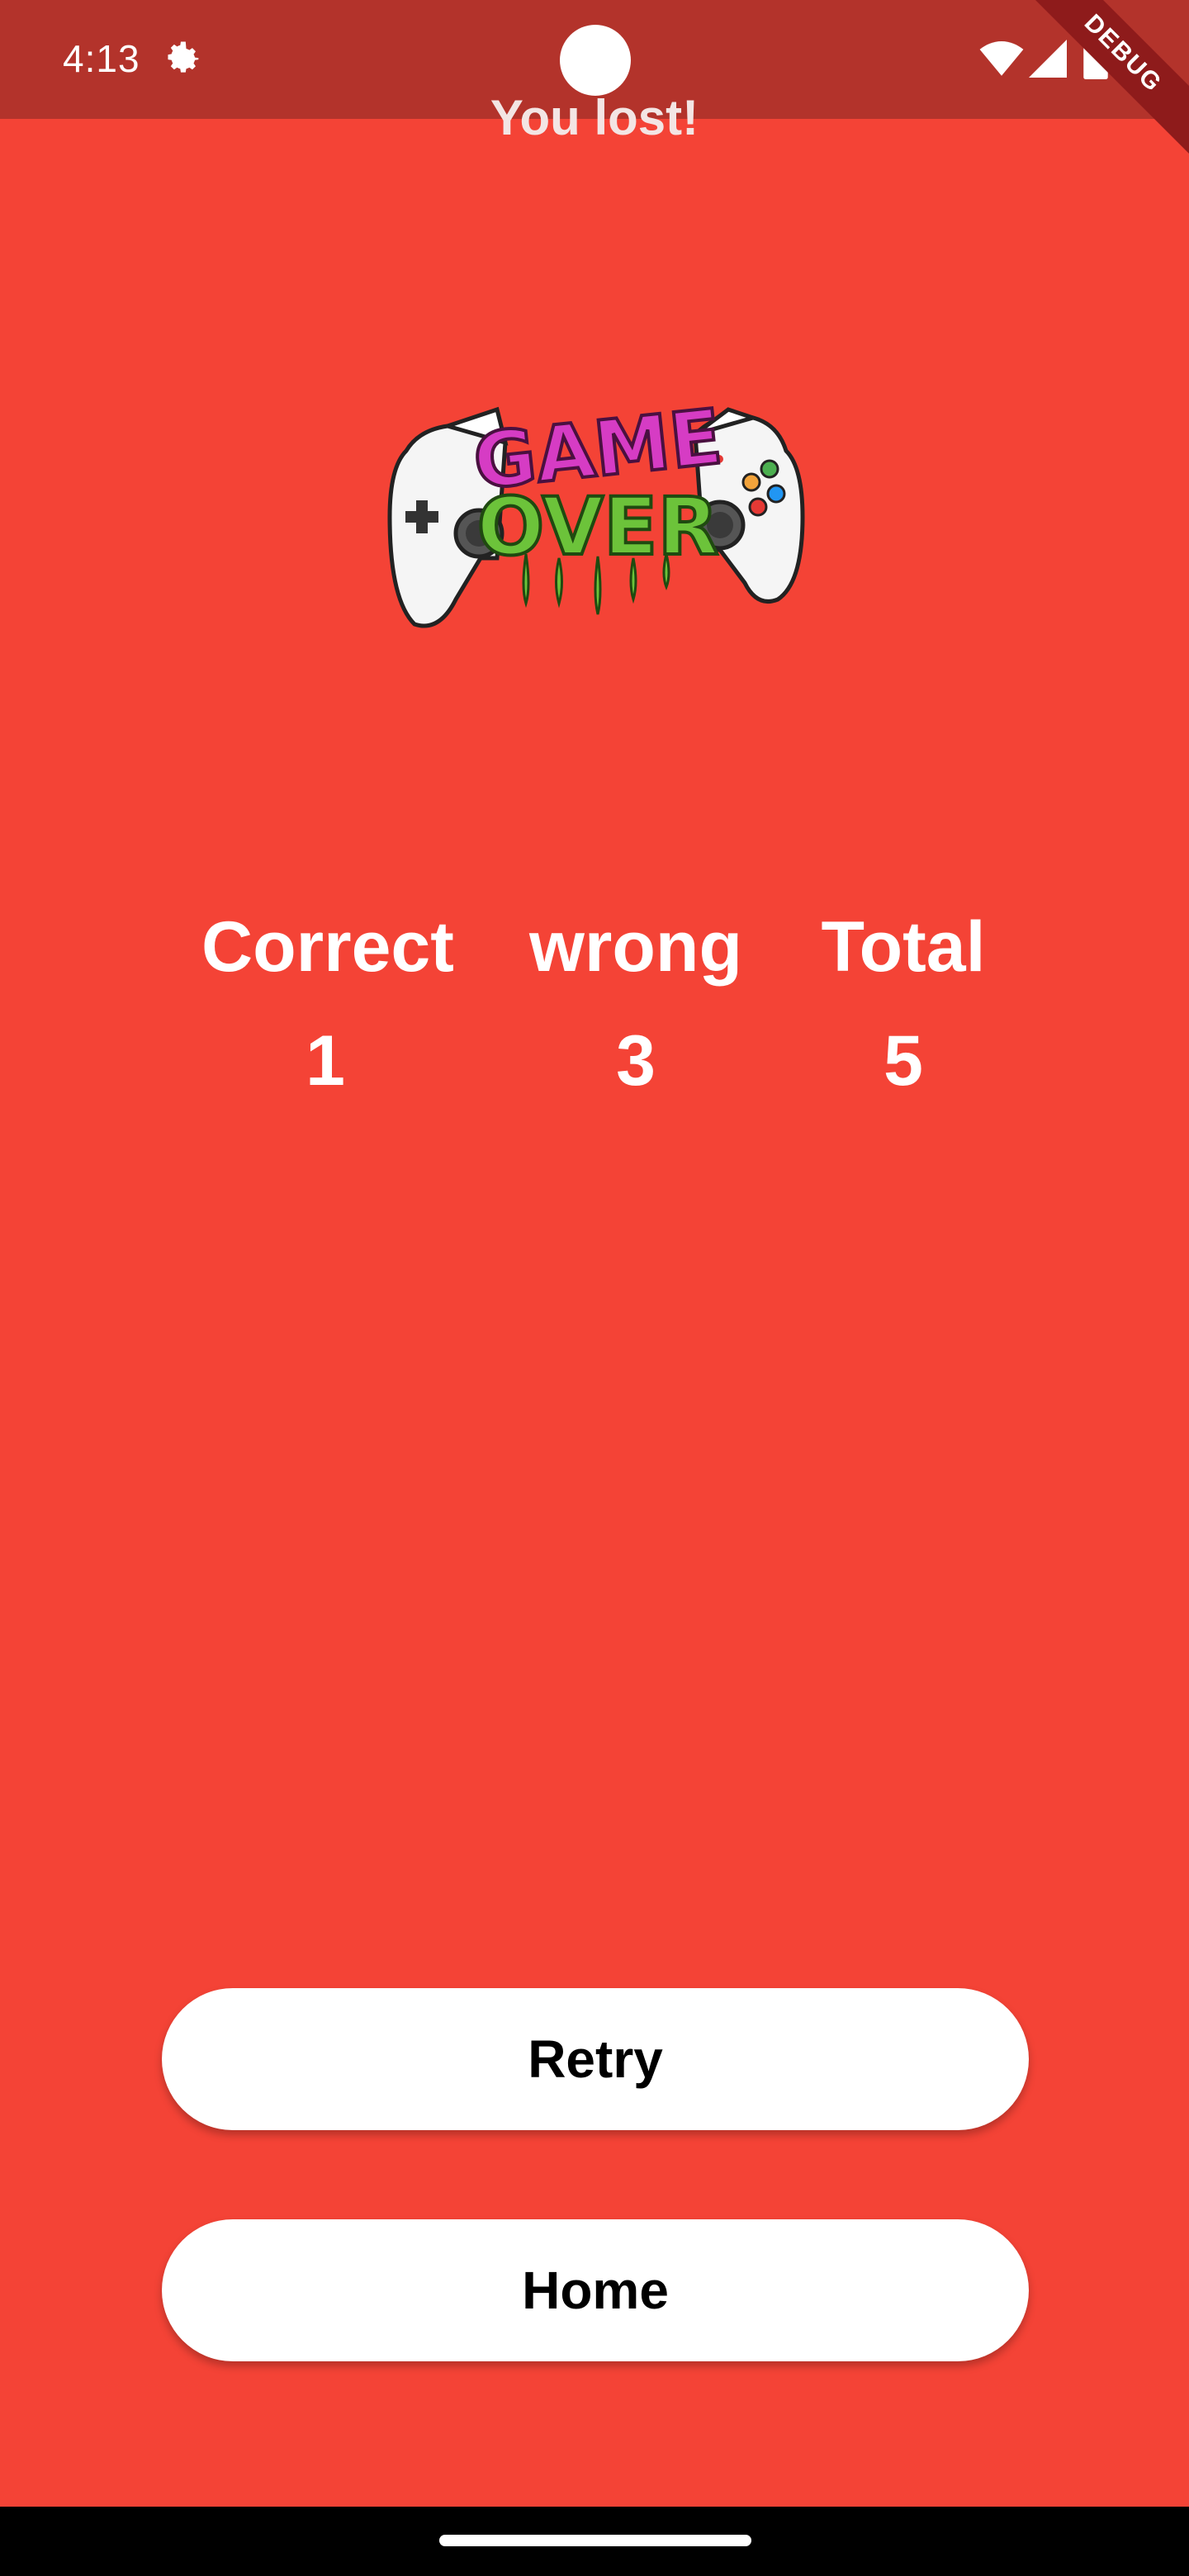 This screenshot has width=1189, height=2576. What do you see at coordinates (595, 2290) in the screenshot?
I see `home-button: Home` at bounding box center [595, 2290].